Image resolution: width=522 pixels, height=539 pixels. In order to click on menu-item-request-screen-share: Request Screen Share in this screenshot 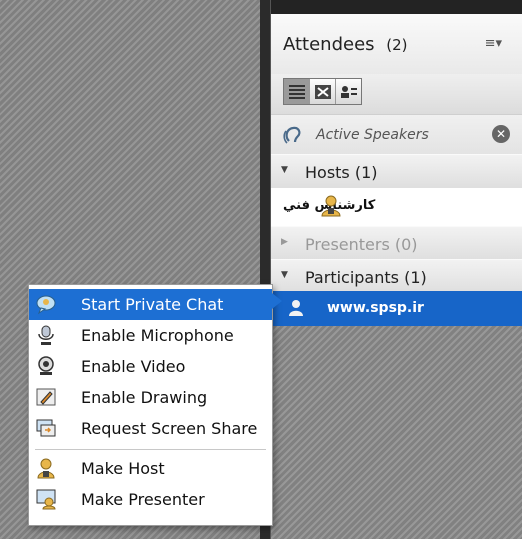, I will do `click(150, 428)`.